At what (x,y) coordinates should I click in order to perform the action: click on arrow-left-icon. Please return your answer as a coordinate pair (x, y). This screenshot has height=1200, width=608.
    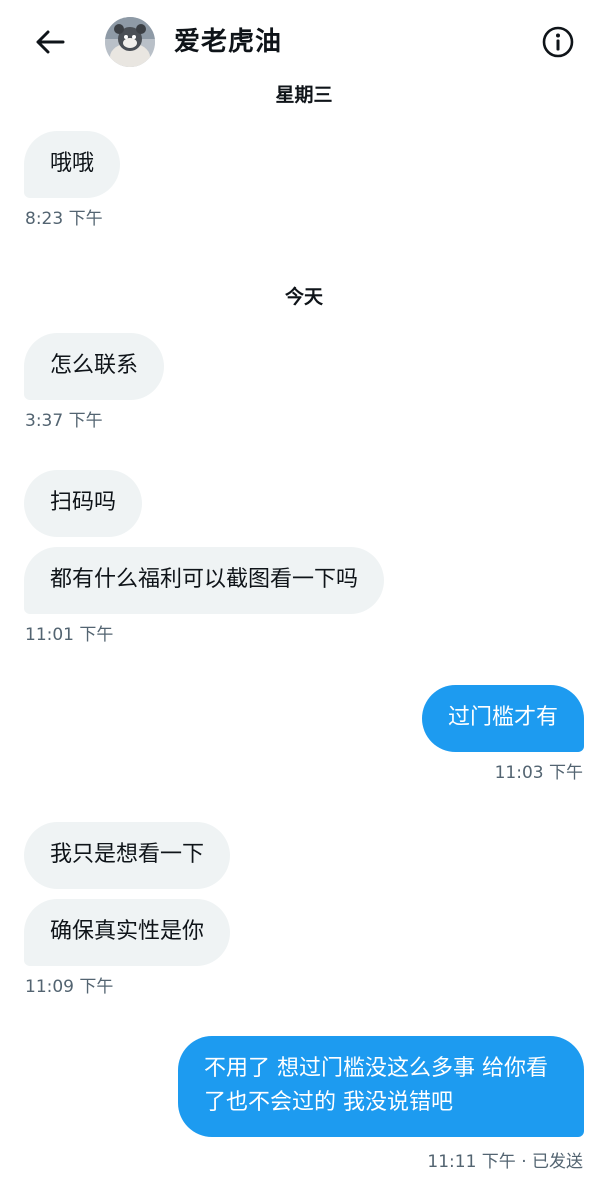
    Looking at the image, I should click on (50, 42).